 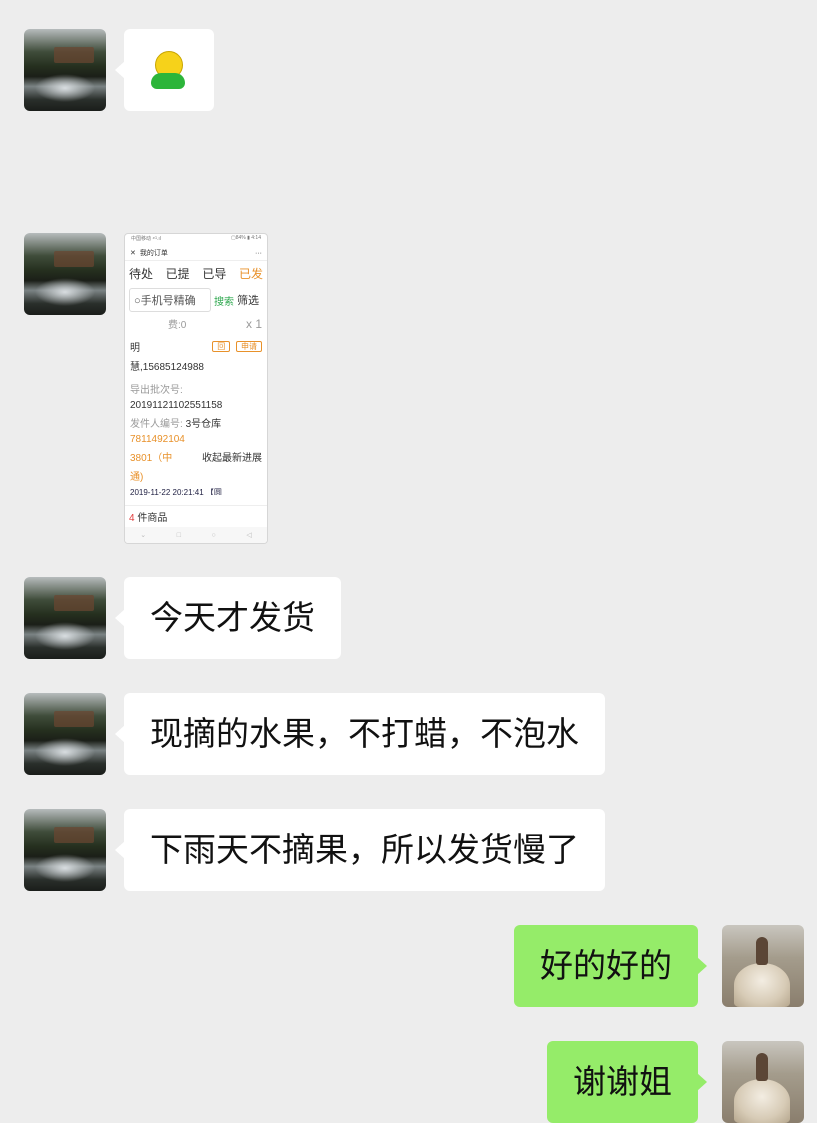 What do you see at coordinates (176, 405) in the screenshot?
I see `batch-number: 20191121102551158` at bounding box center [176, 405].